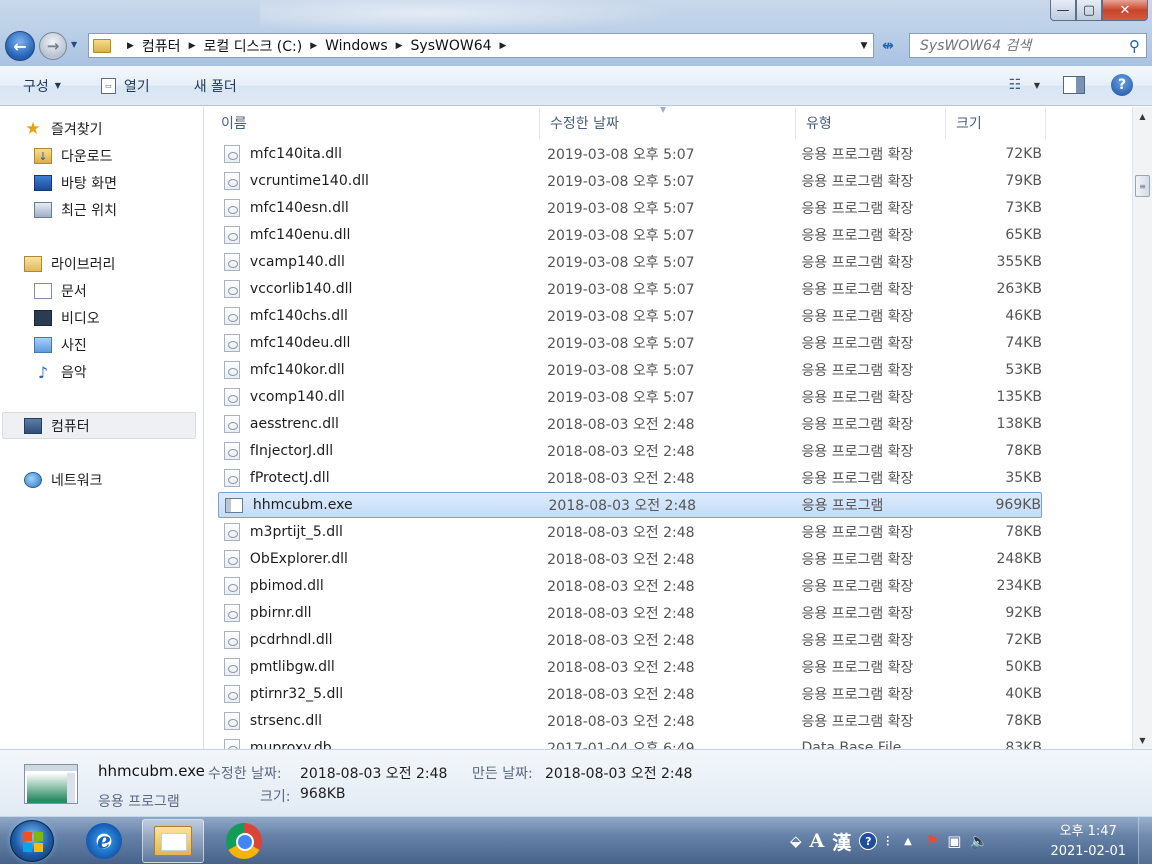 The height and width of the screenshot is (864, 1152). What do you see at coordinates (161, 46) in the screenshot?
I see `breadcrumb-computer: 컴퓨터` at bounding box center [161, 46].